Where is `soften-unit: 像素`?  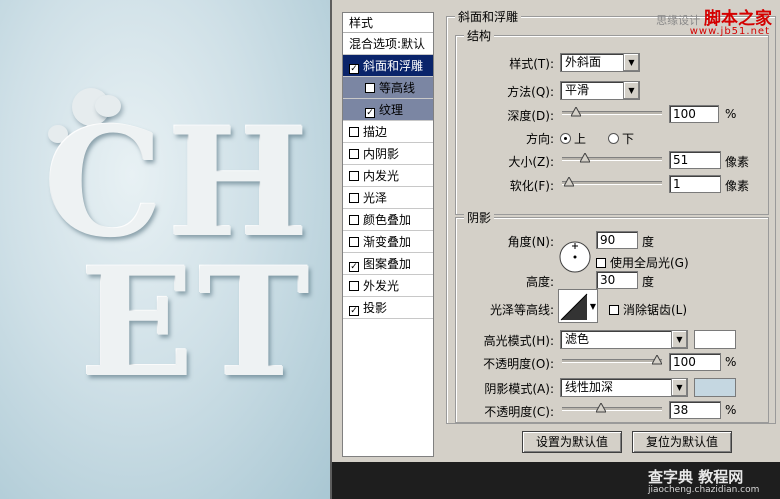 soften-unit: 像素 is located at coordinates (737, 186).